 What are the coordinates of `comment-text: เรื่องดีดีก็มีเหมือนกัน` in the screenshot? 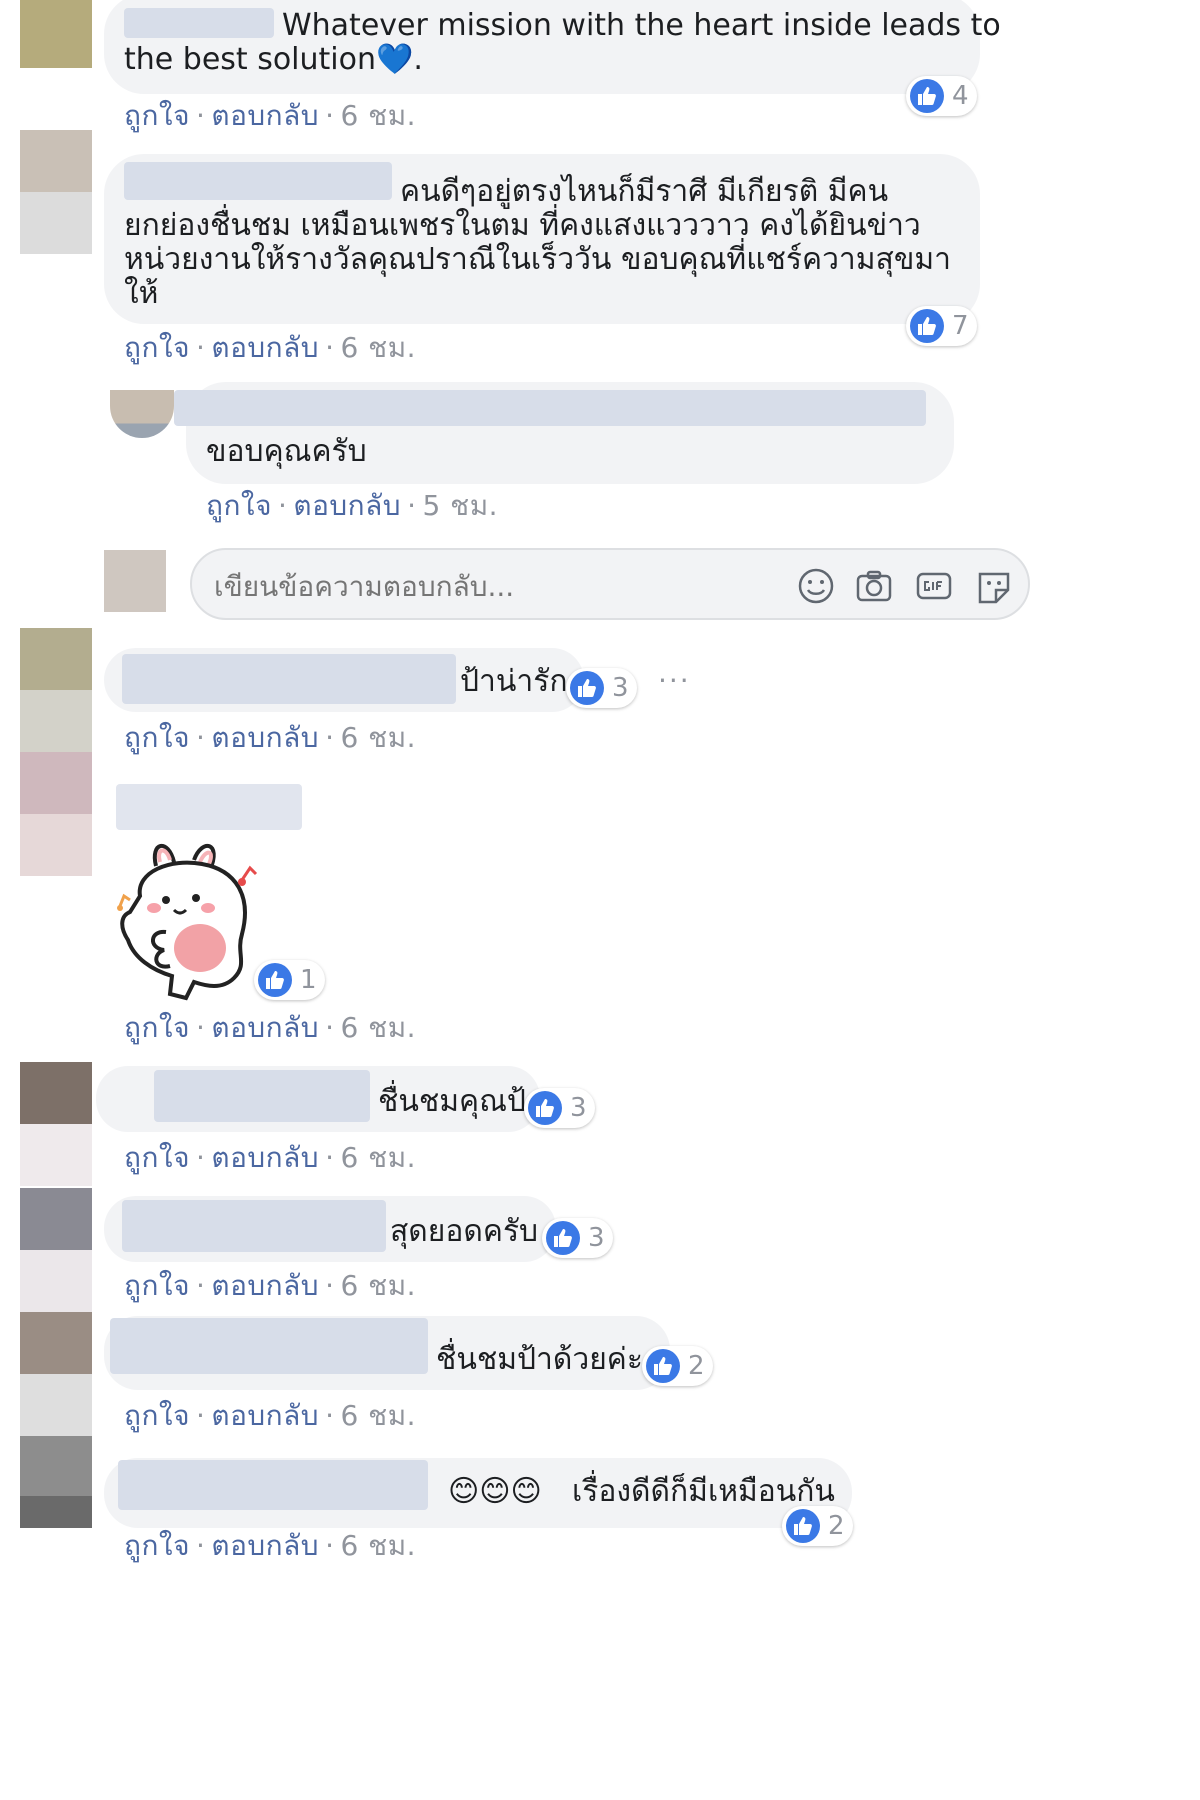 It's located at (703, 1491).